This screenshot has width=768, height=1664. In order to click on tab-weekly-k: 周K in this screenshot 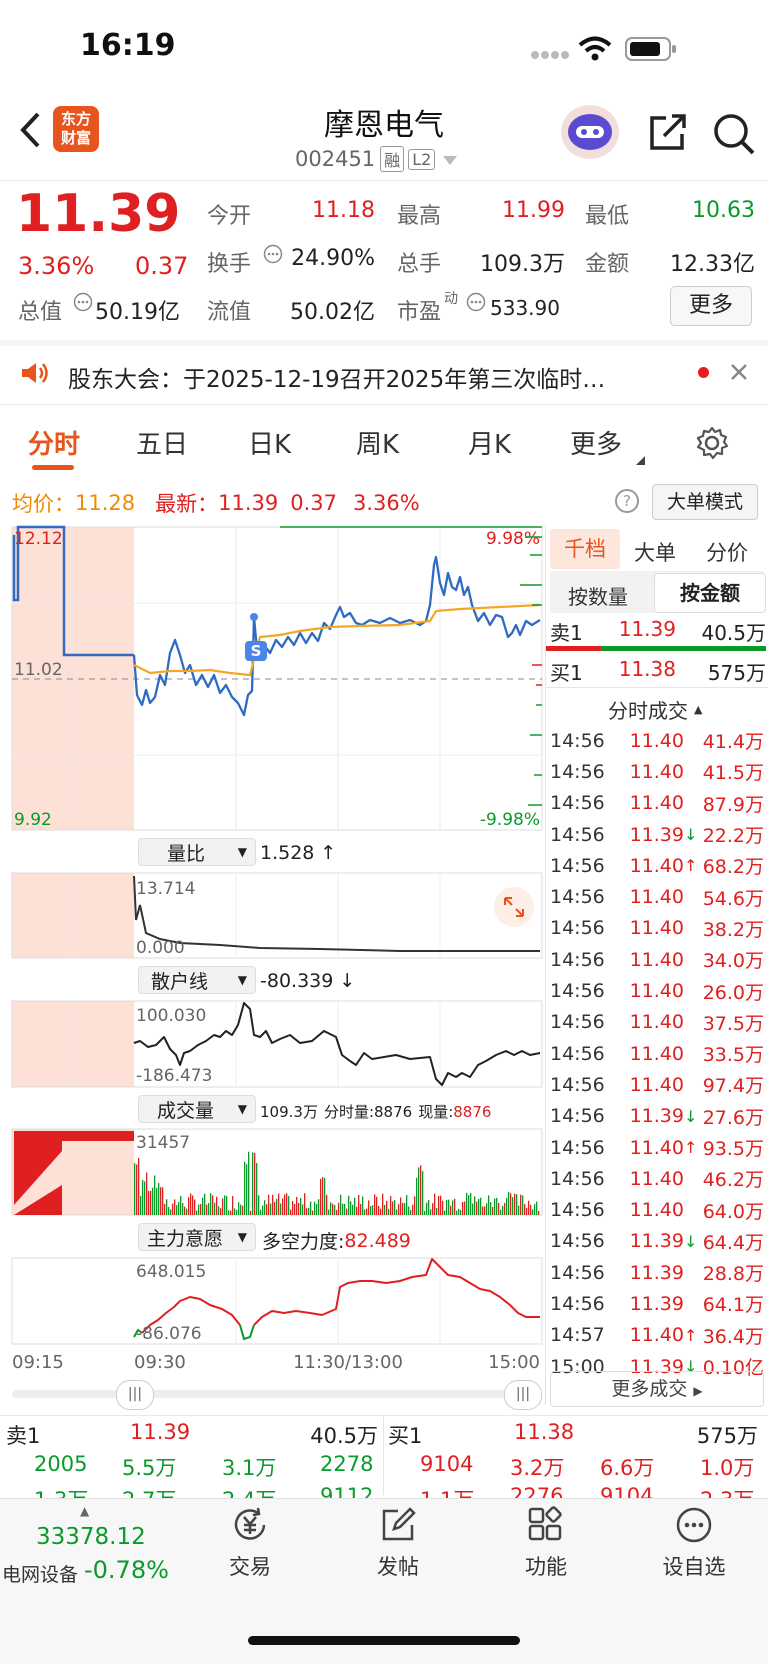, I will do `click(377, 442)`.